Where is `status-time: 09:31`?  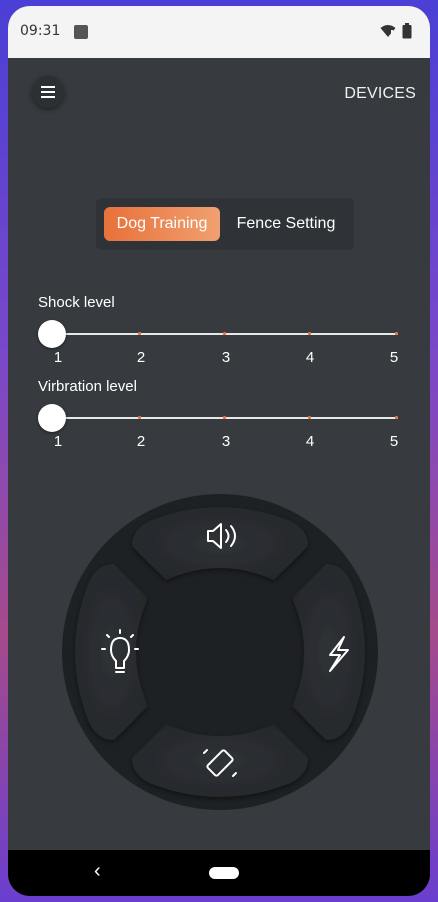
status-time: 09:31 is located at coordinates (40, 31).